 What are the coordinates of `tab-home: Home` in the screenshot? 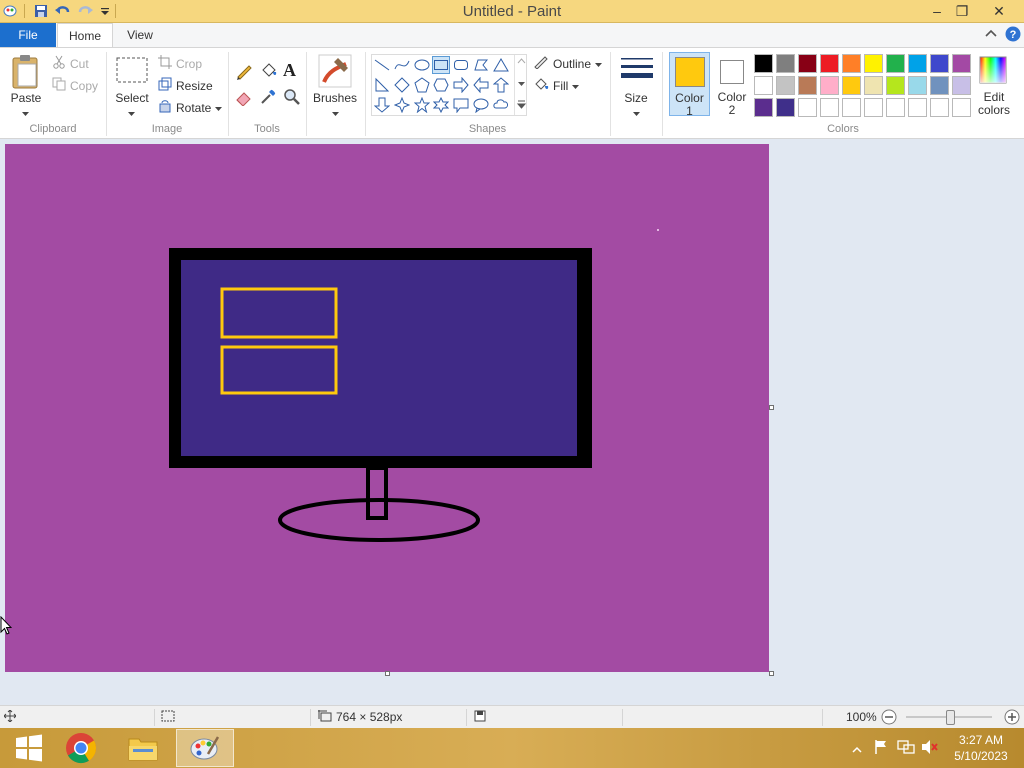 It's located at (85, 35).